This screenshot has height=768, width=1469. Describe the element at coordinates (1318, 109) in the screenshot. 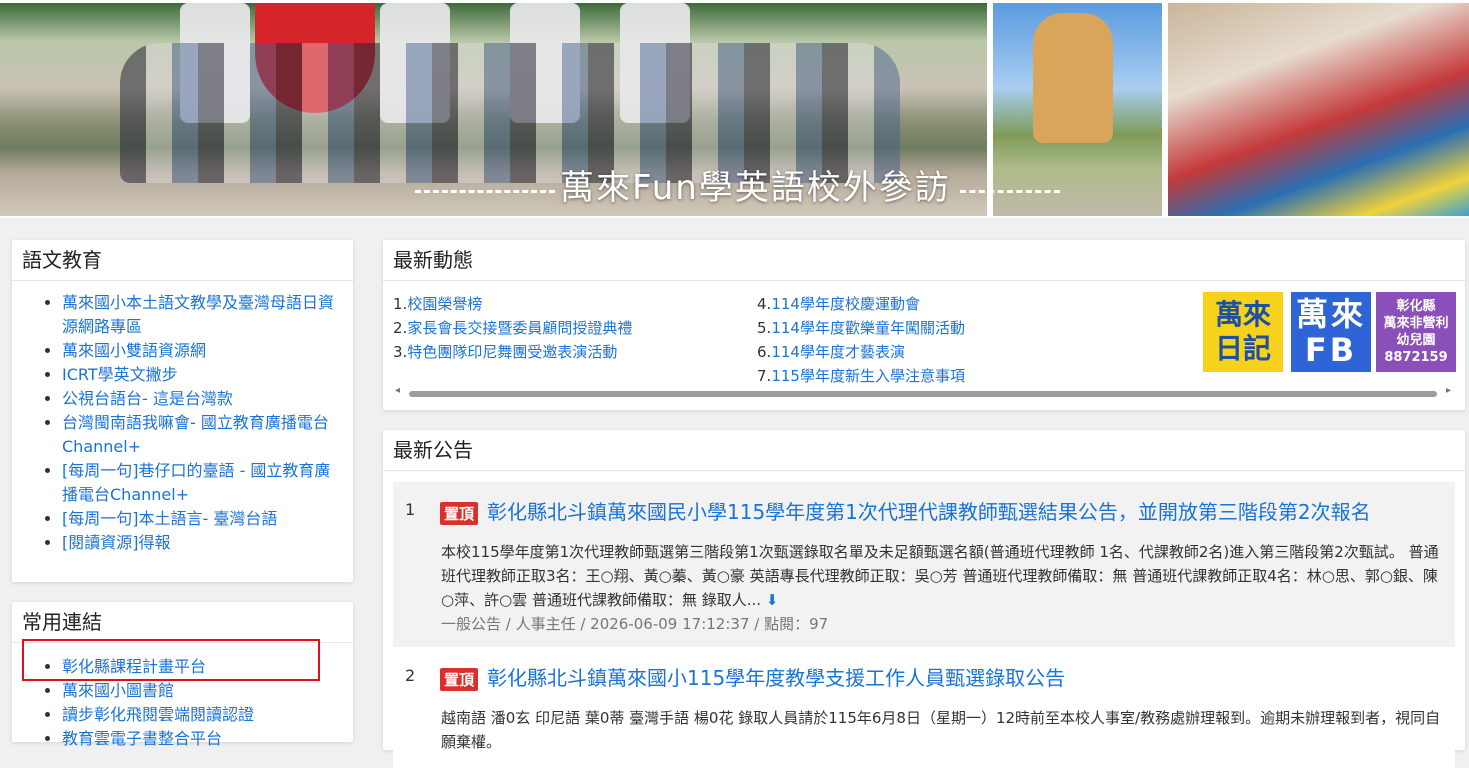

I see `banner-photo-activity` at that location.